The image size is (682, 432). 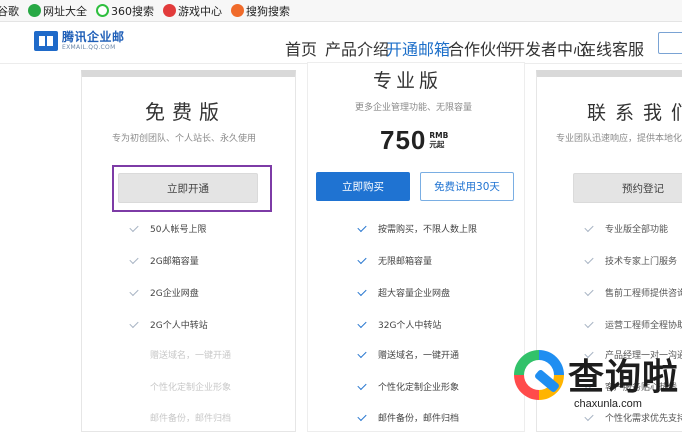 I want to click on pro-price: 750 RMB 元起, so click(x=414, y=140).